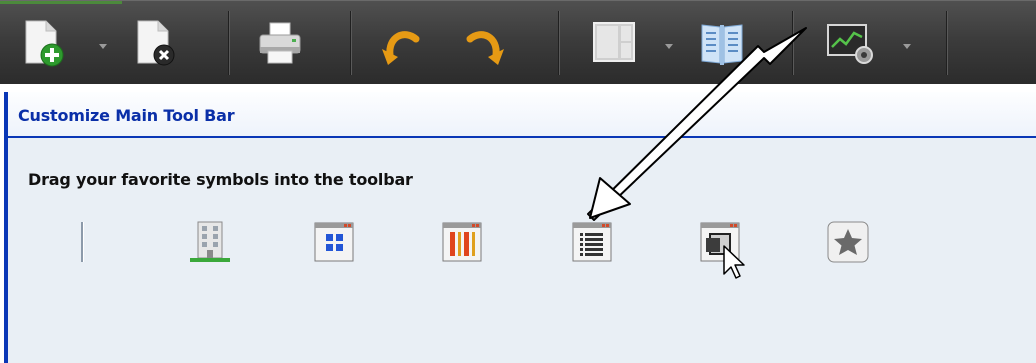 The width and height of the screenshot is (1036, 363). What do you see at coordinates (61, 2) in the screenshot?
I see `toolbar-accent-line` at bounding box center [61, 2].